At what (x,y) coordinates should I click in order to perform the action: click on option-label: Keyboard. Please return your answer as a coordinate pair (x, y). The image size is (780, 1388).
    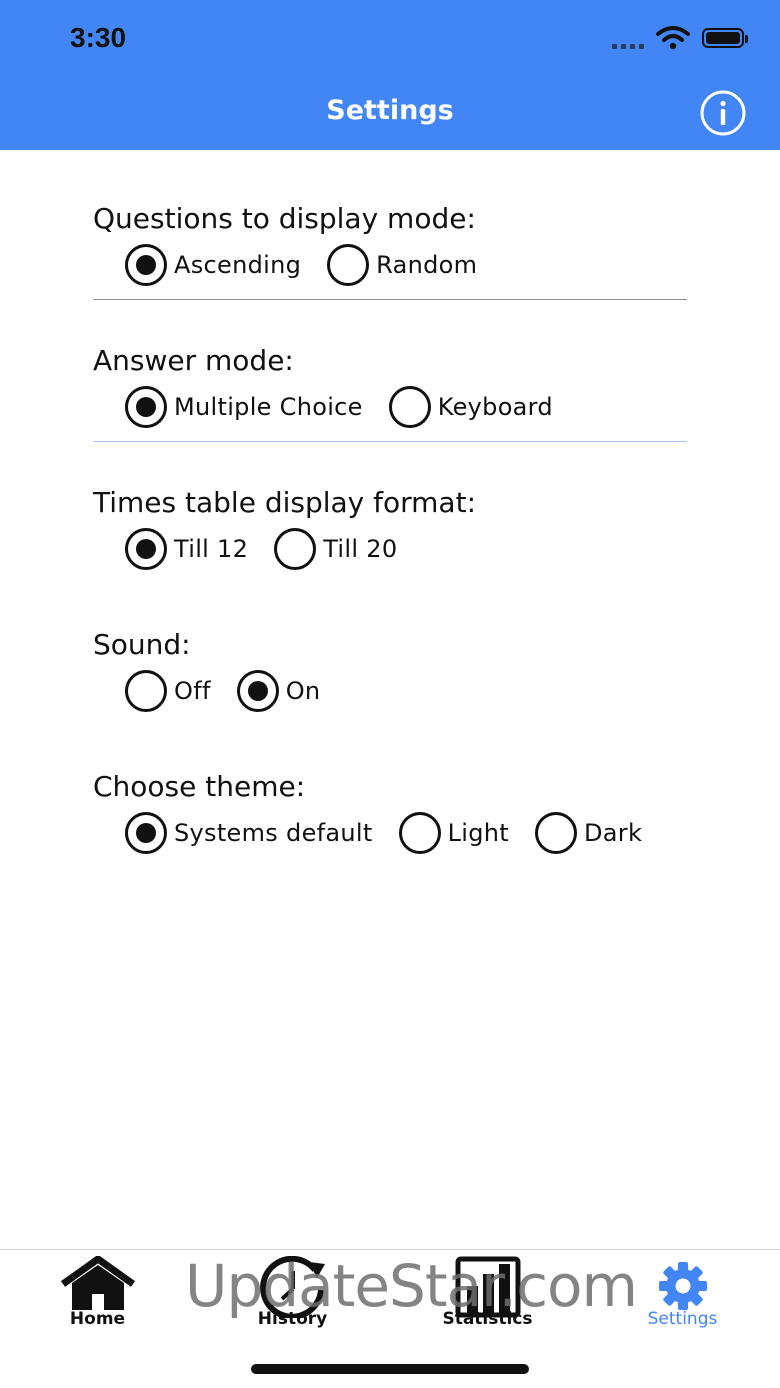
    Looking at the image, I should click on (495, 407).